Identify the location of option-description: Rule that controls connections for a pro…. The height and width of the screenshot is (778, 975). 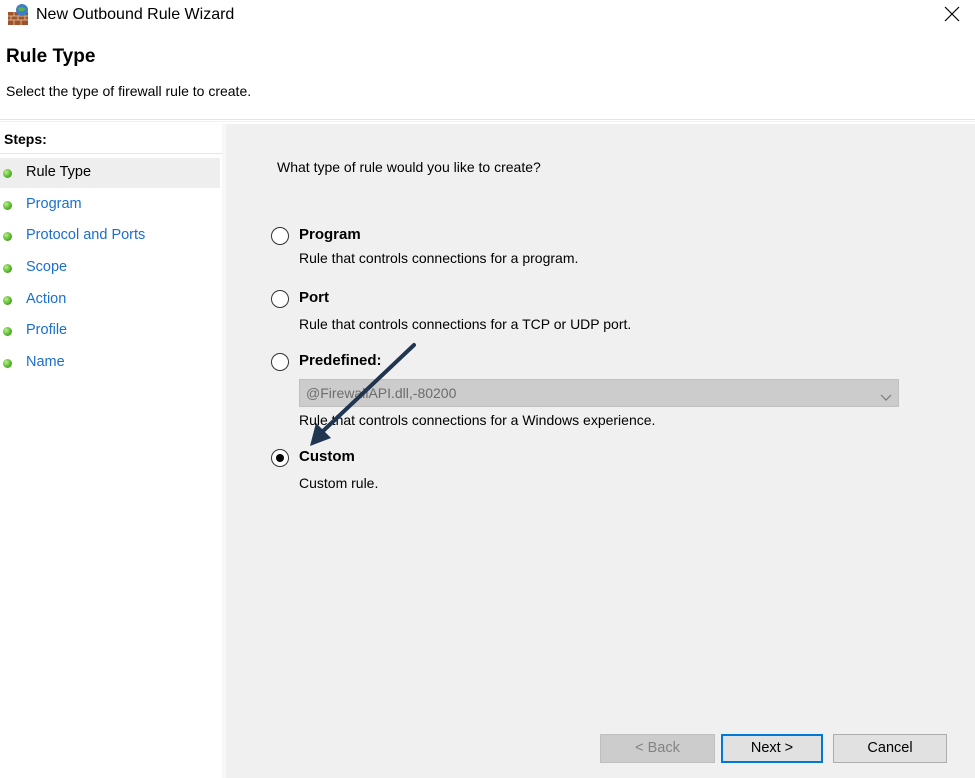
(439, 258).